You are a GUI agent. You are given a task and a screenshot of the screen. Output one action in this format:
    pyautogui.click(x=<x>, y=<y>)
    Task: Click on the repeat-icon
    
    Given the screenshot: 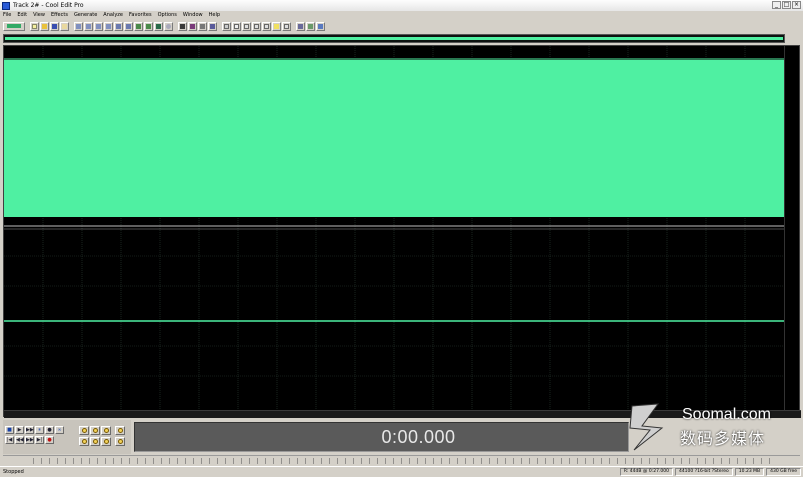 What is the action you would take?
    pyautogui.click(x=158, y=26)
    